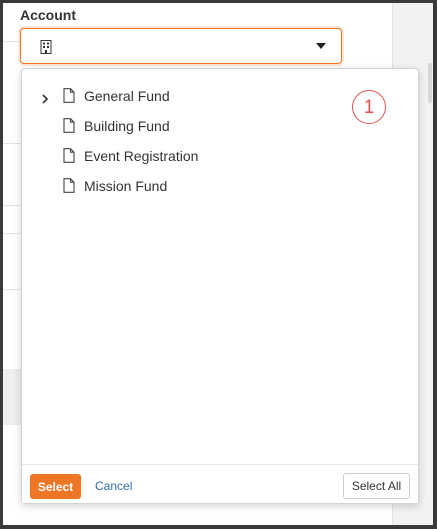 The image size is (437, 529). Describe the element at coordinates (45, 97) in the screenshot. I see `chevron-right-icon` at that location.